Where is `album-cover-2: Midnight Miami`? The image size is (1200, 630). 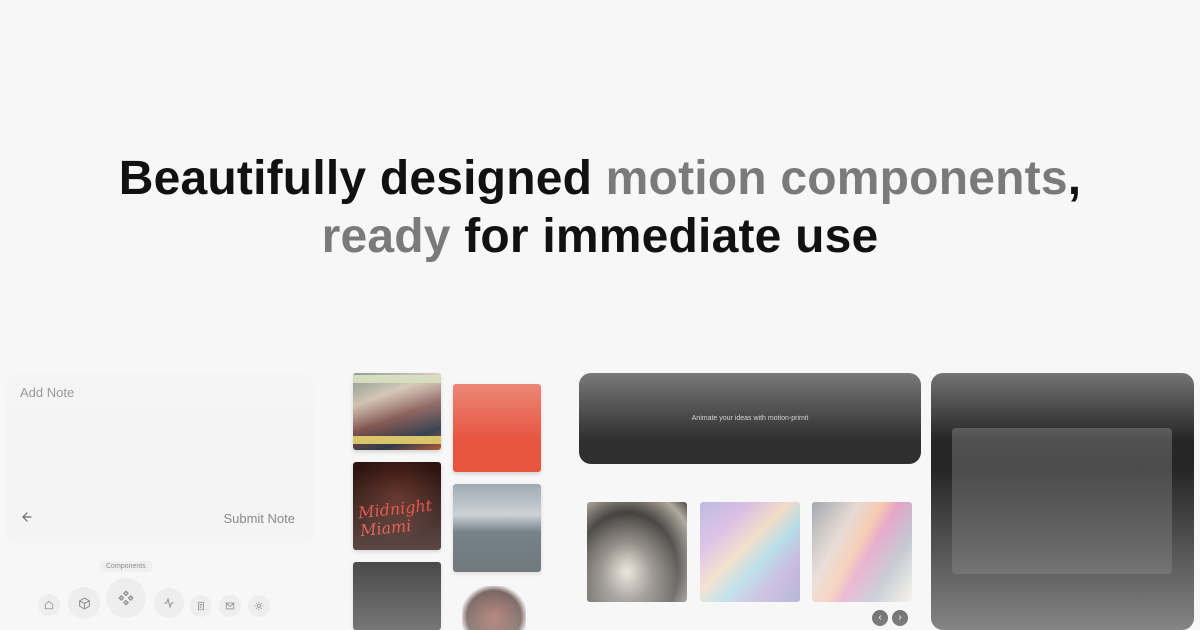
album-cover-2: Midnight Miami is located at coordinates (397, 506).